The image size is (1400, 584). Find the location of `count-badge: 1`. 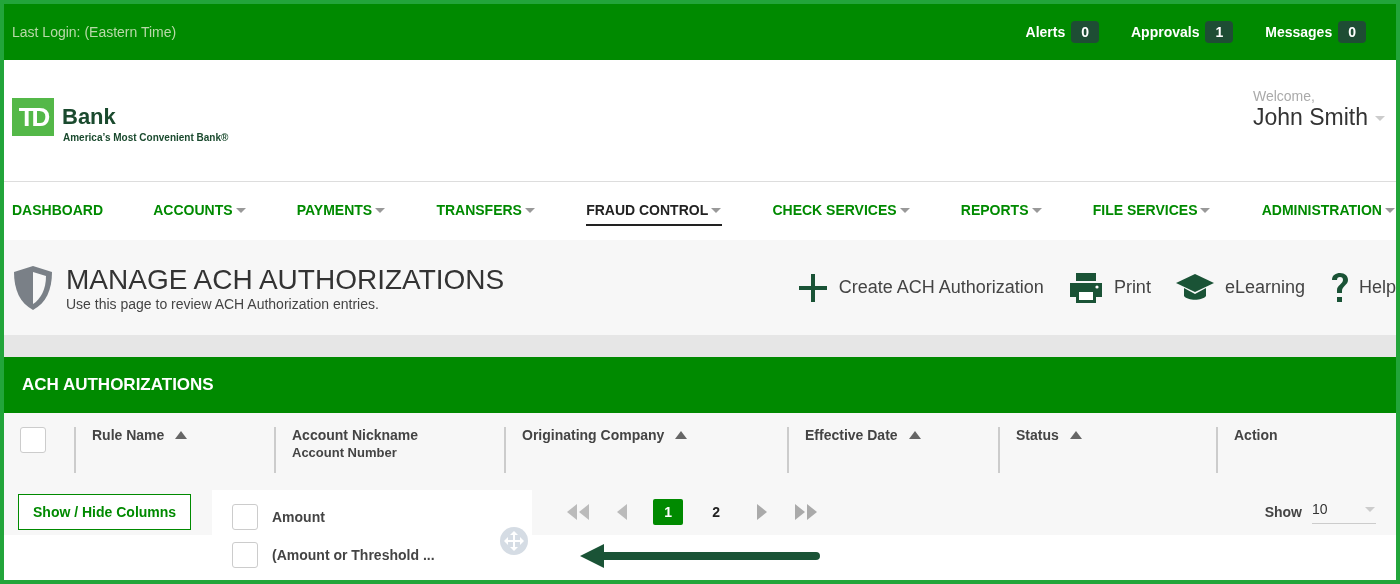

count-badge: 1 is located at coordinates (1219, 32).